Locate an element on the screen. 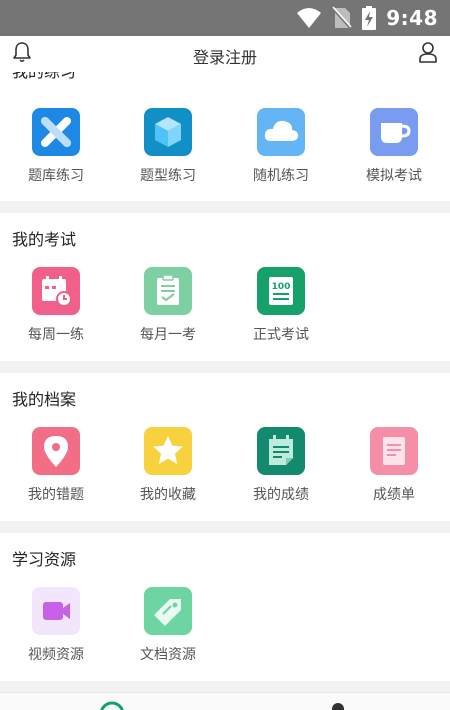 This screenshot has height=710, width=450. status-bar: 9:48 is located at coordinates (225, 18).